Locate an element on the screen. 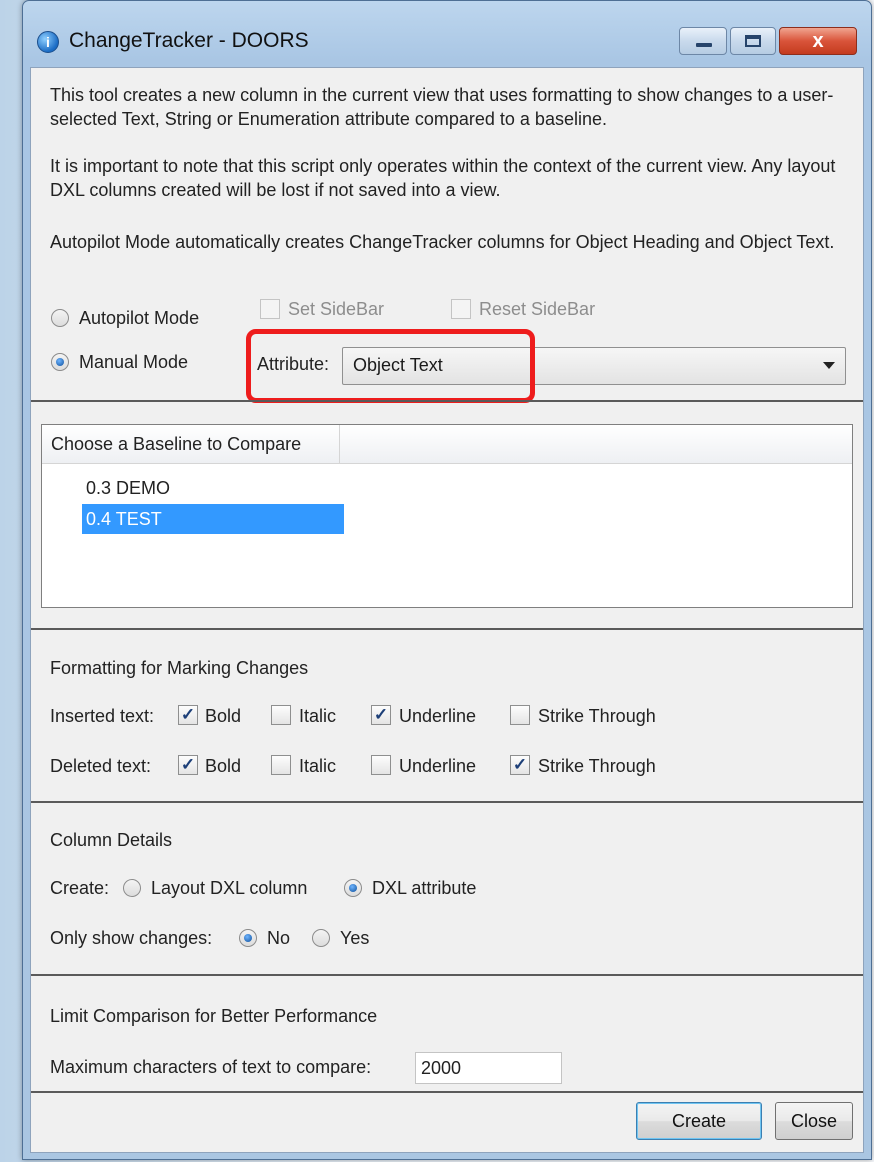 Image resolution: width=874 pixels, height=1162 pixels. column-details-heading: Column Details is located at coordinates (111, 840).